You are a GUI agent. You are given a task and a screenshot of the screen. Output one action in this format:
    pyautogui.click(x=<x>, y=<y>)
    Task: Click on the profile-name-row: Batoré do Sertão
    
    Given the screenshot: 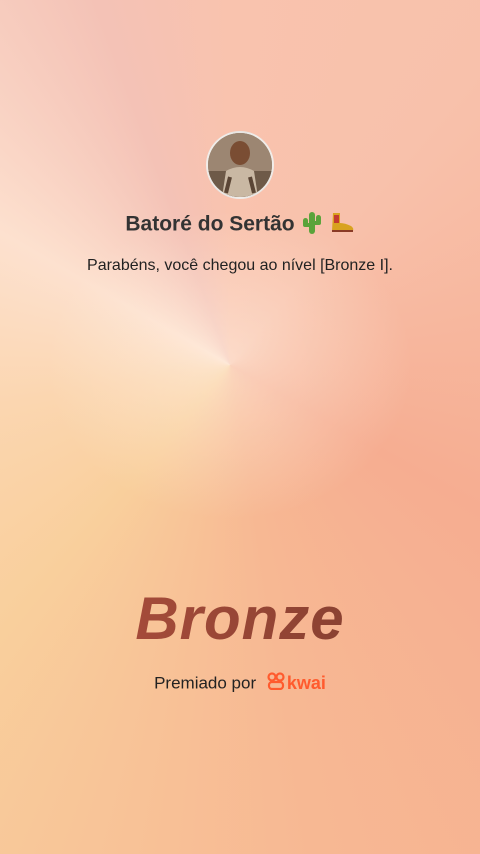 What is the action you would take?
    pyautogui.click(x=240, y=225)
    